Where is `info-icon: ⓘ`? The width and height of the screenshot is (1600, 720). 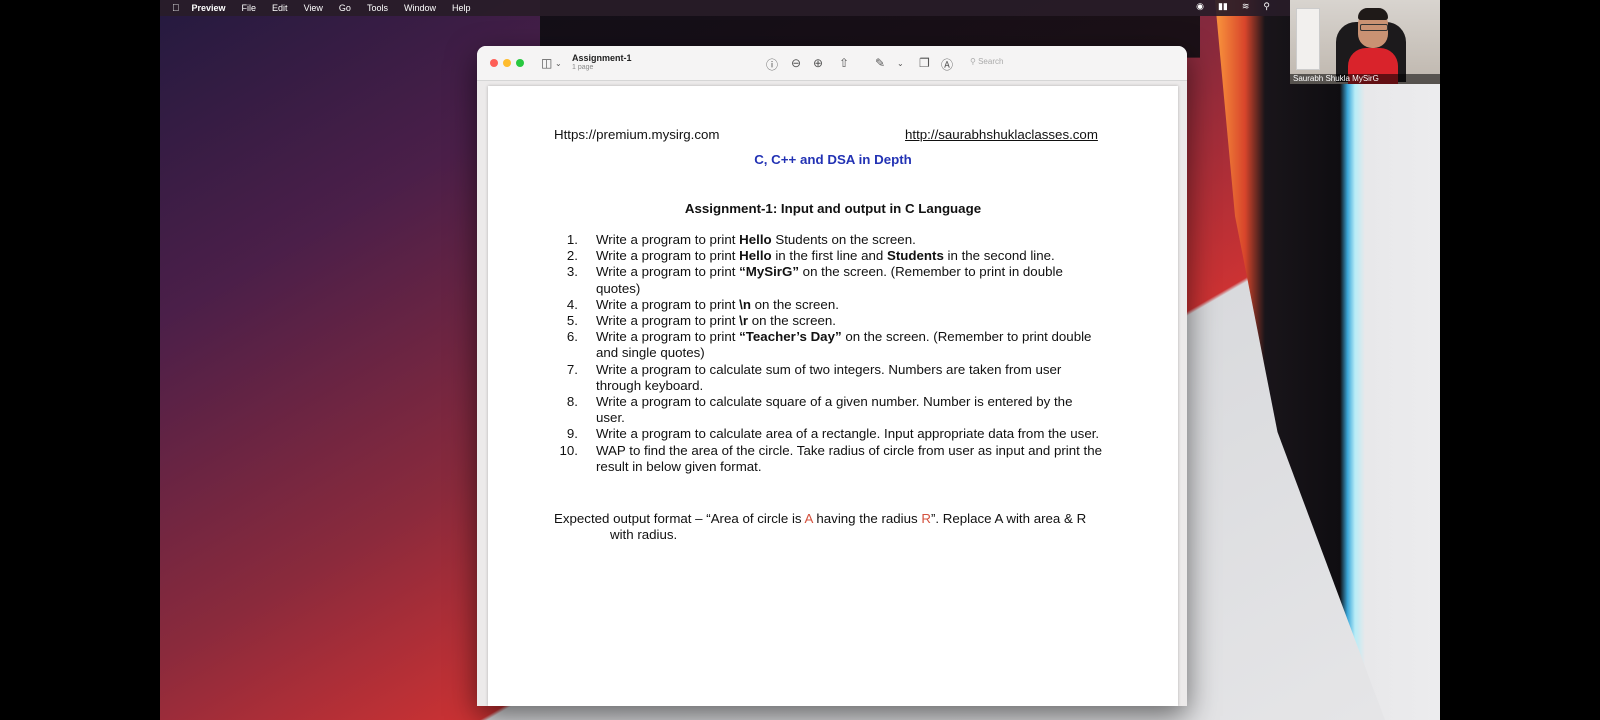 info-icon: ⓘ is located at coordinates (772, 64).